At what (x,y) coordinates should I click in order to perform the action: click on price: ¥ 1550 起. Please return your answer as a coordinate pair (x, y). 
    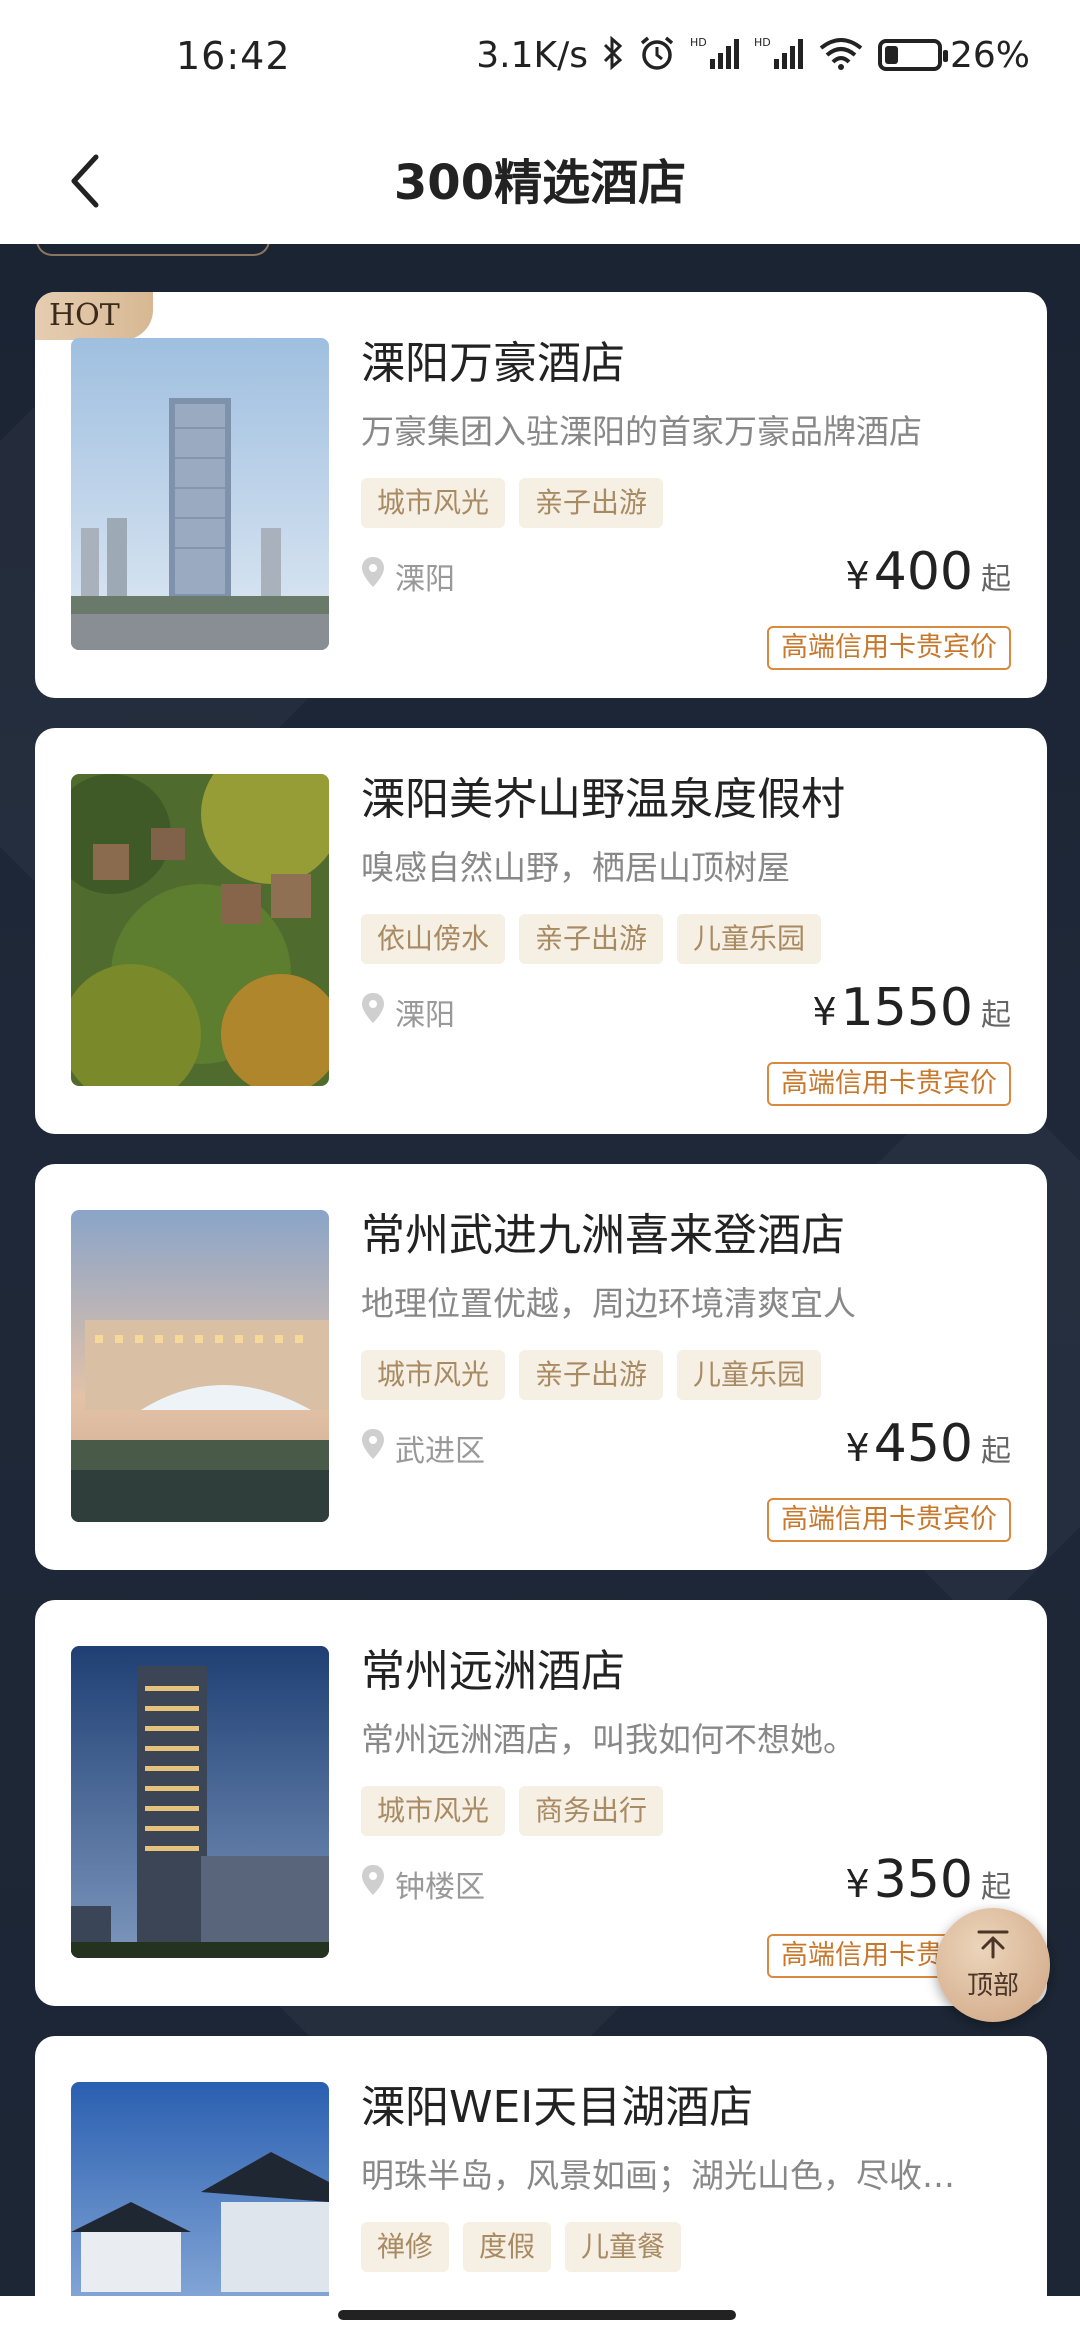
    Looking at the image, I should click on (911, 1008).